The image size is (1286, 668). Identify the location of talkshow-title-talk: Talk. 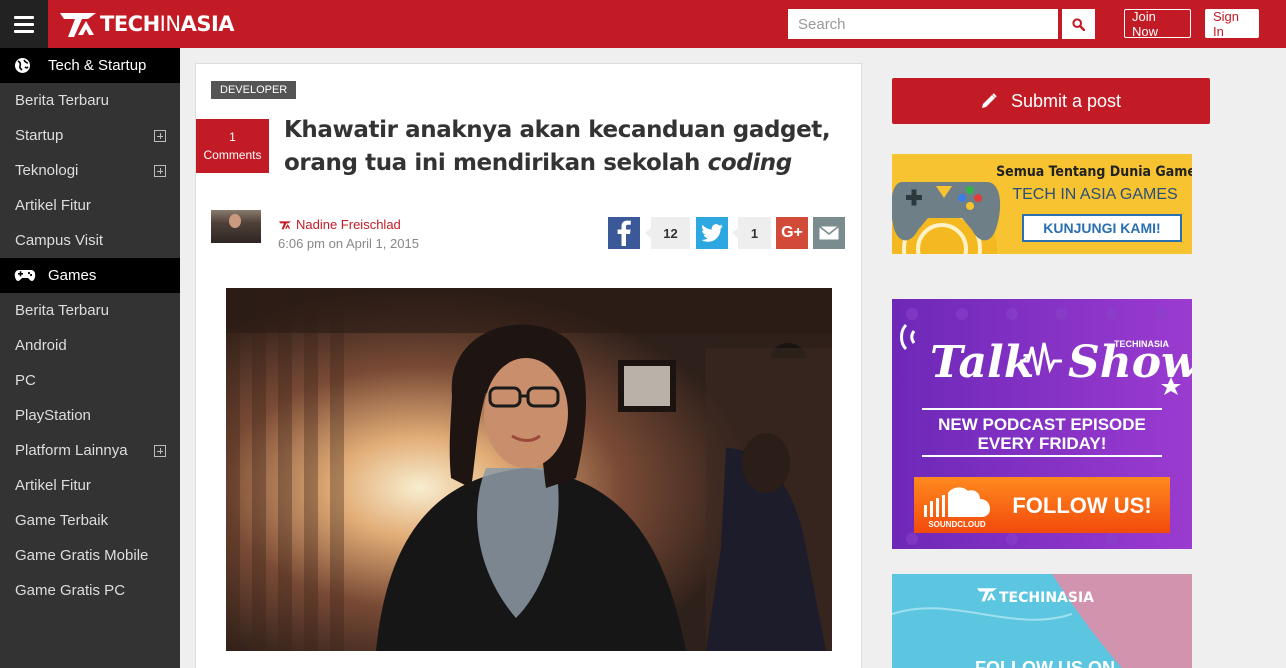
(982, 362).